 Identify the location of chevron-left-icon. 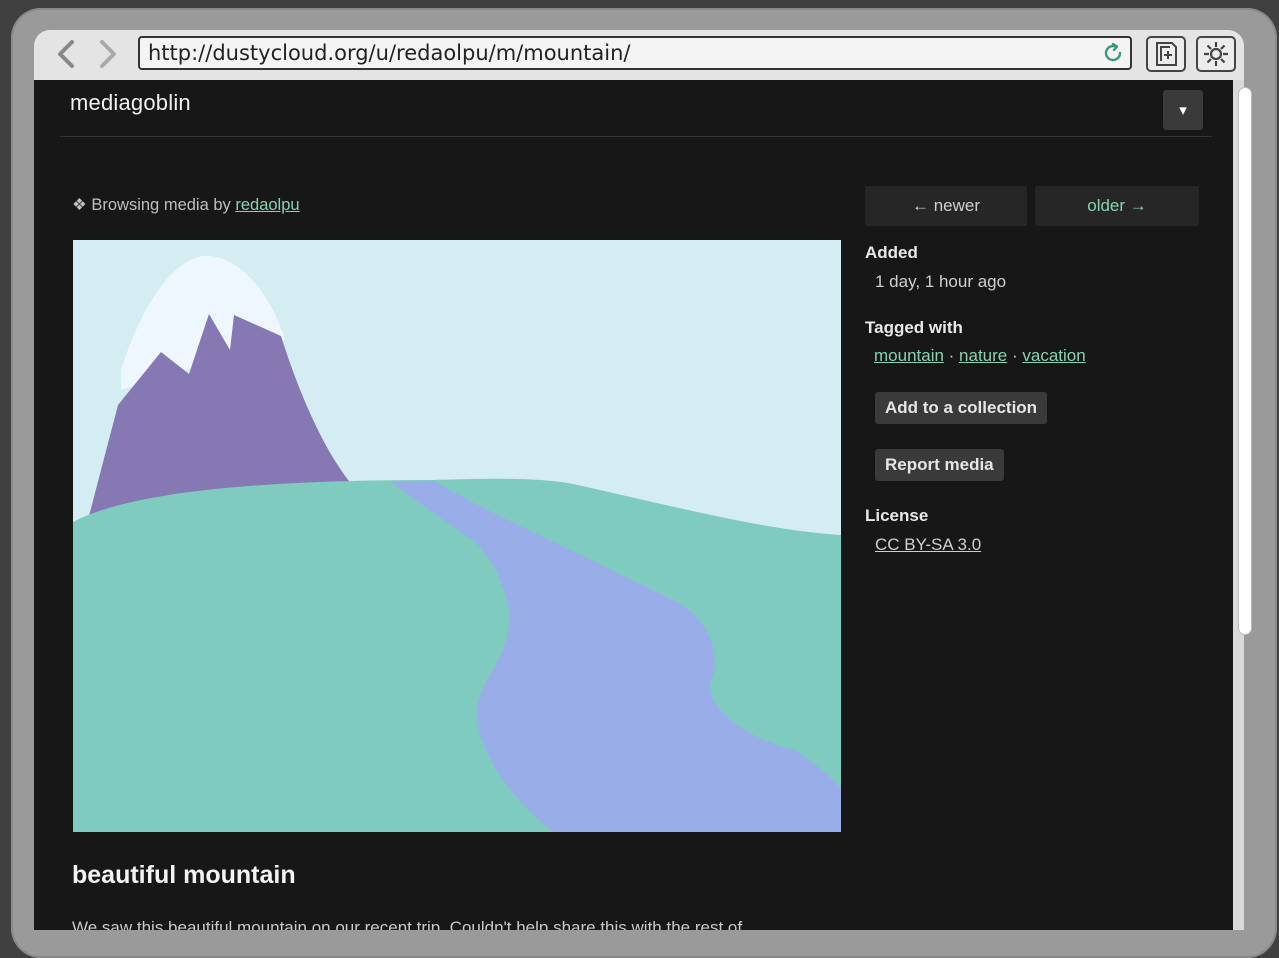
(66, 54).